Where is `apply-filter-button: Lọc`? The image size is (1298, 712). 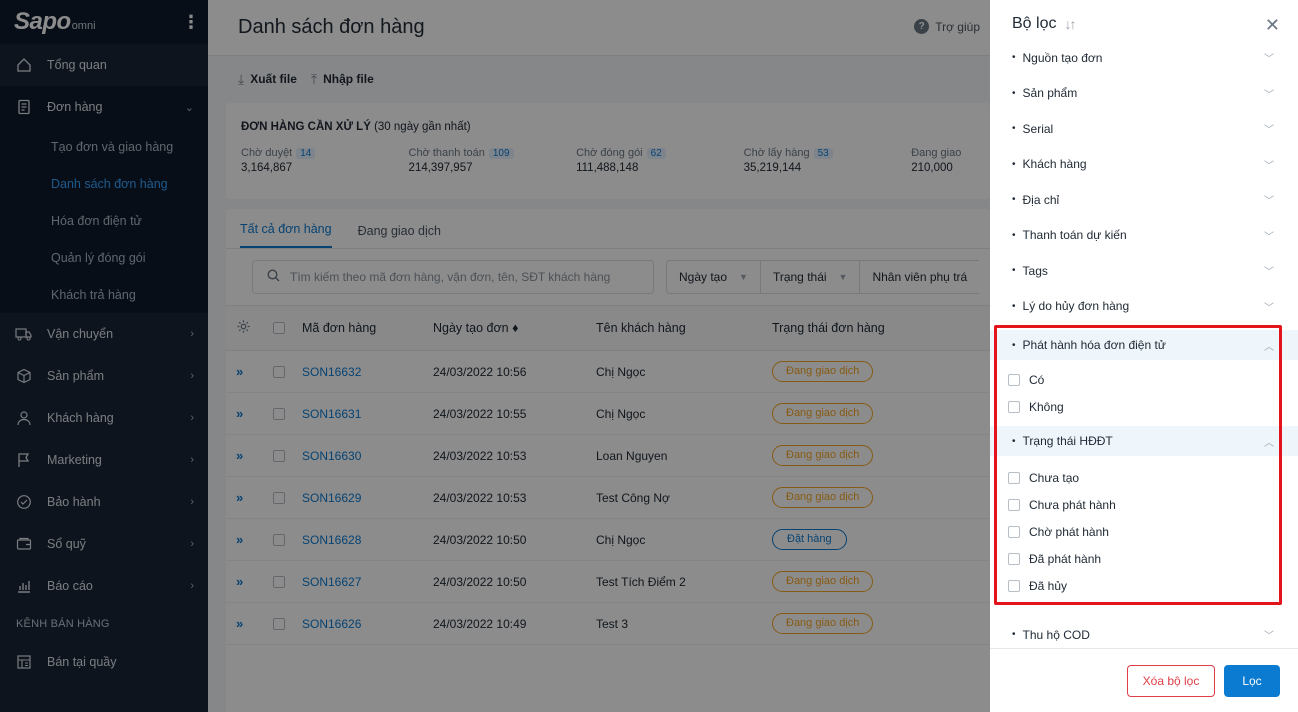 apply-filter-button: Lọc is located at coordinates (1252, 680).